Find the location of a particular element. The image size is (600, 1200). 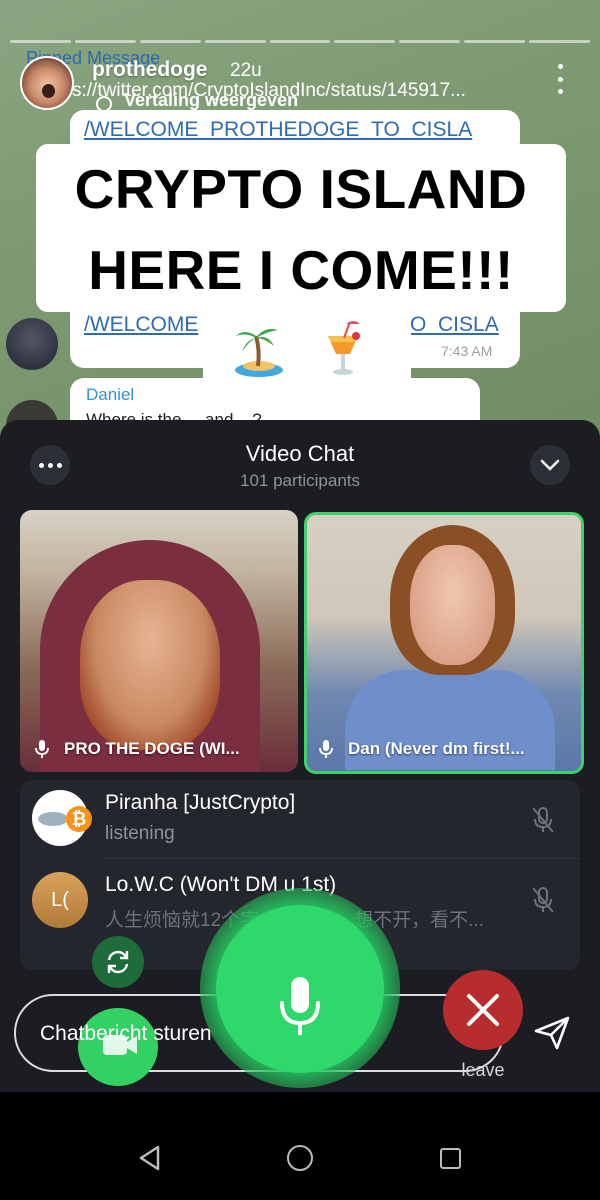

translate-button: Vertaling weergeven is located at coordinates (211, 100).